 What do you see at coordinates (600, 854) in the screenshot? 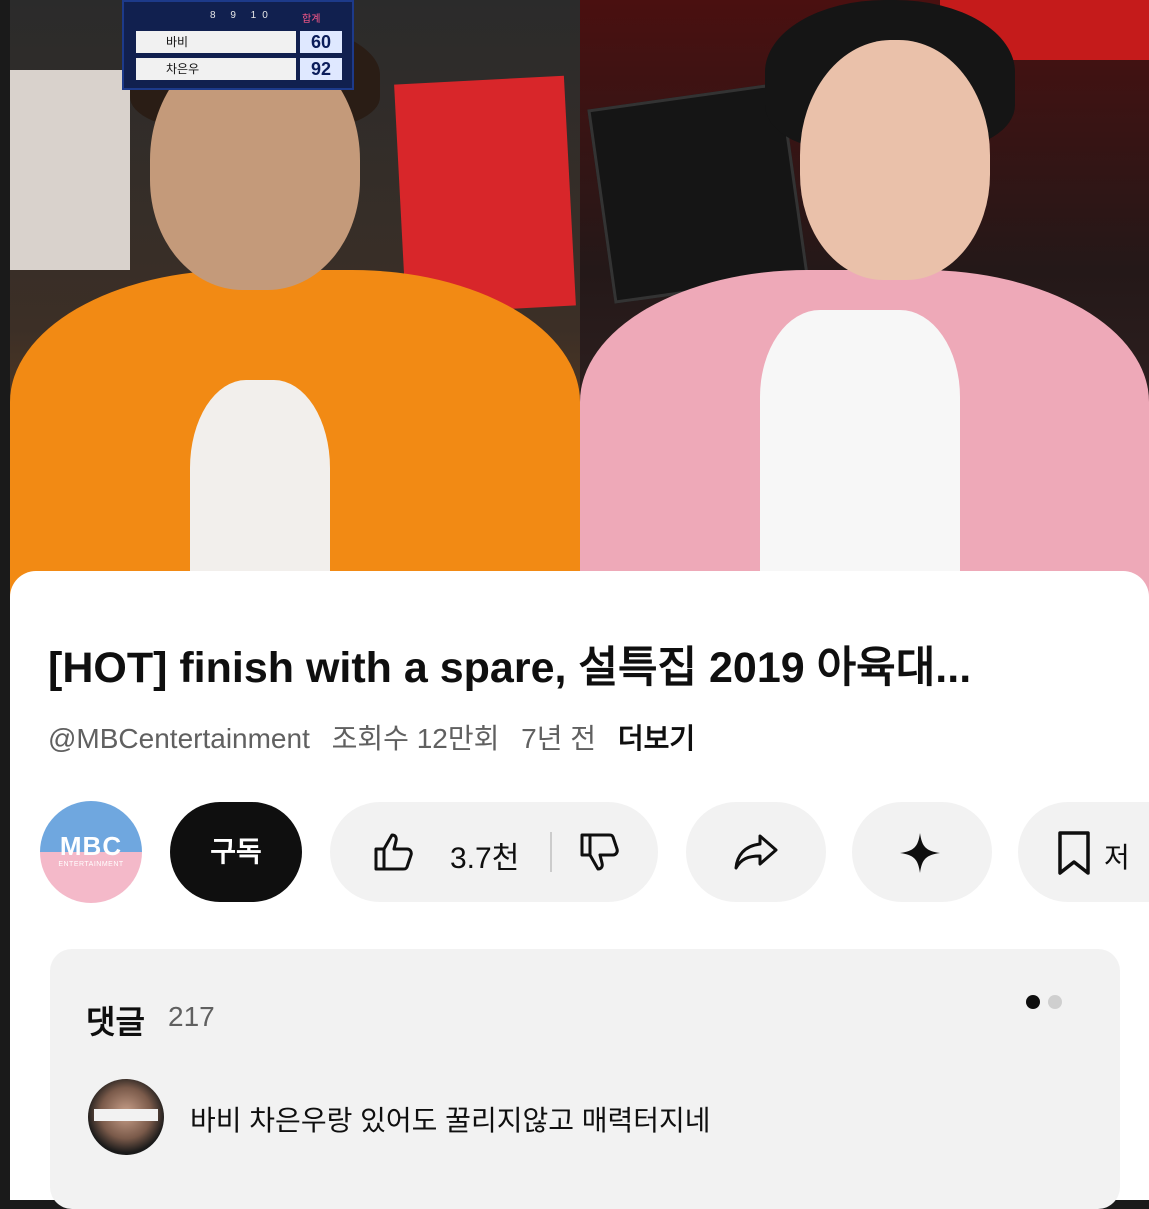
I see `thumbs-down-icon` at bounding box center [600, 854].